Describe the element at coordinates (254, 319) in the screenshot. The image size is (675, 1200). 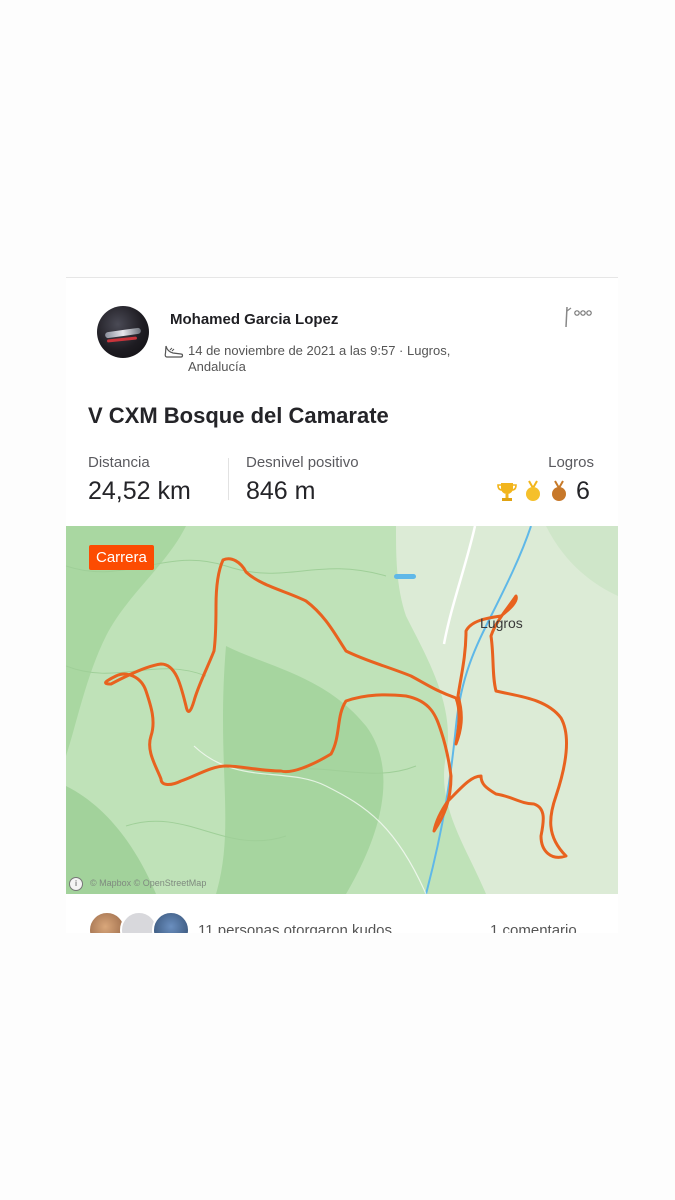
I see `athlete-name: Mohamed Garcia Lopez` at that location.